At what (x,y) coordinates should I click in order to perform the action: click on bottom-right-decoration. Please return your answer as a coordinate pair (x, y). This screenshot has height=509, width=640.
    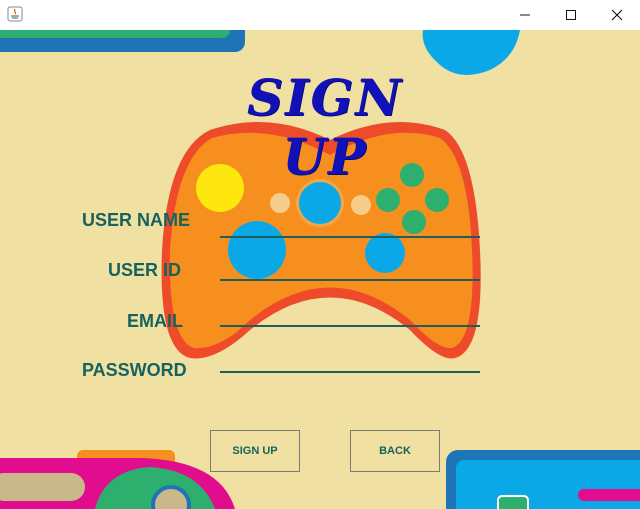
    Looking at the image, I should click on (543, 479).